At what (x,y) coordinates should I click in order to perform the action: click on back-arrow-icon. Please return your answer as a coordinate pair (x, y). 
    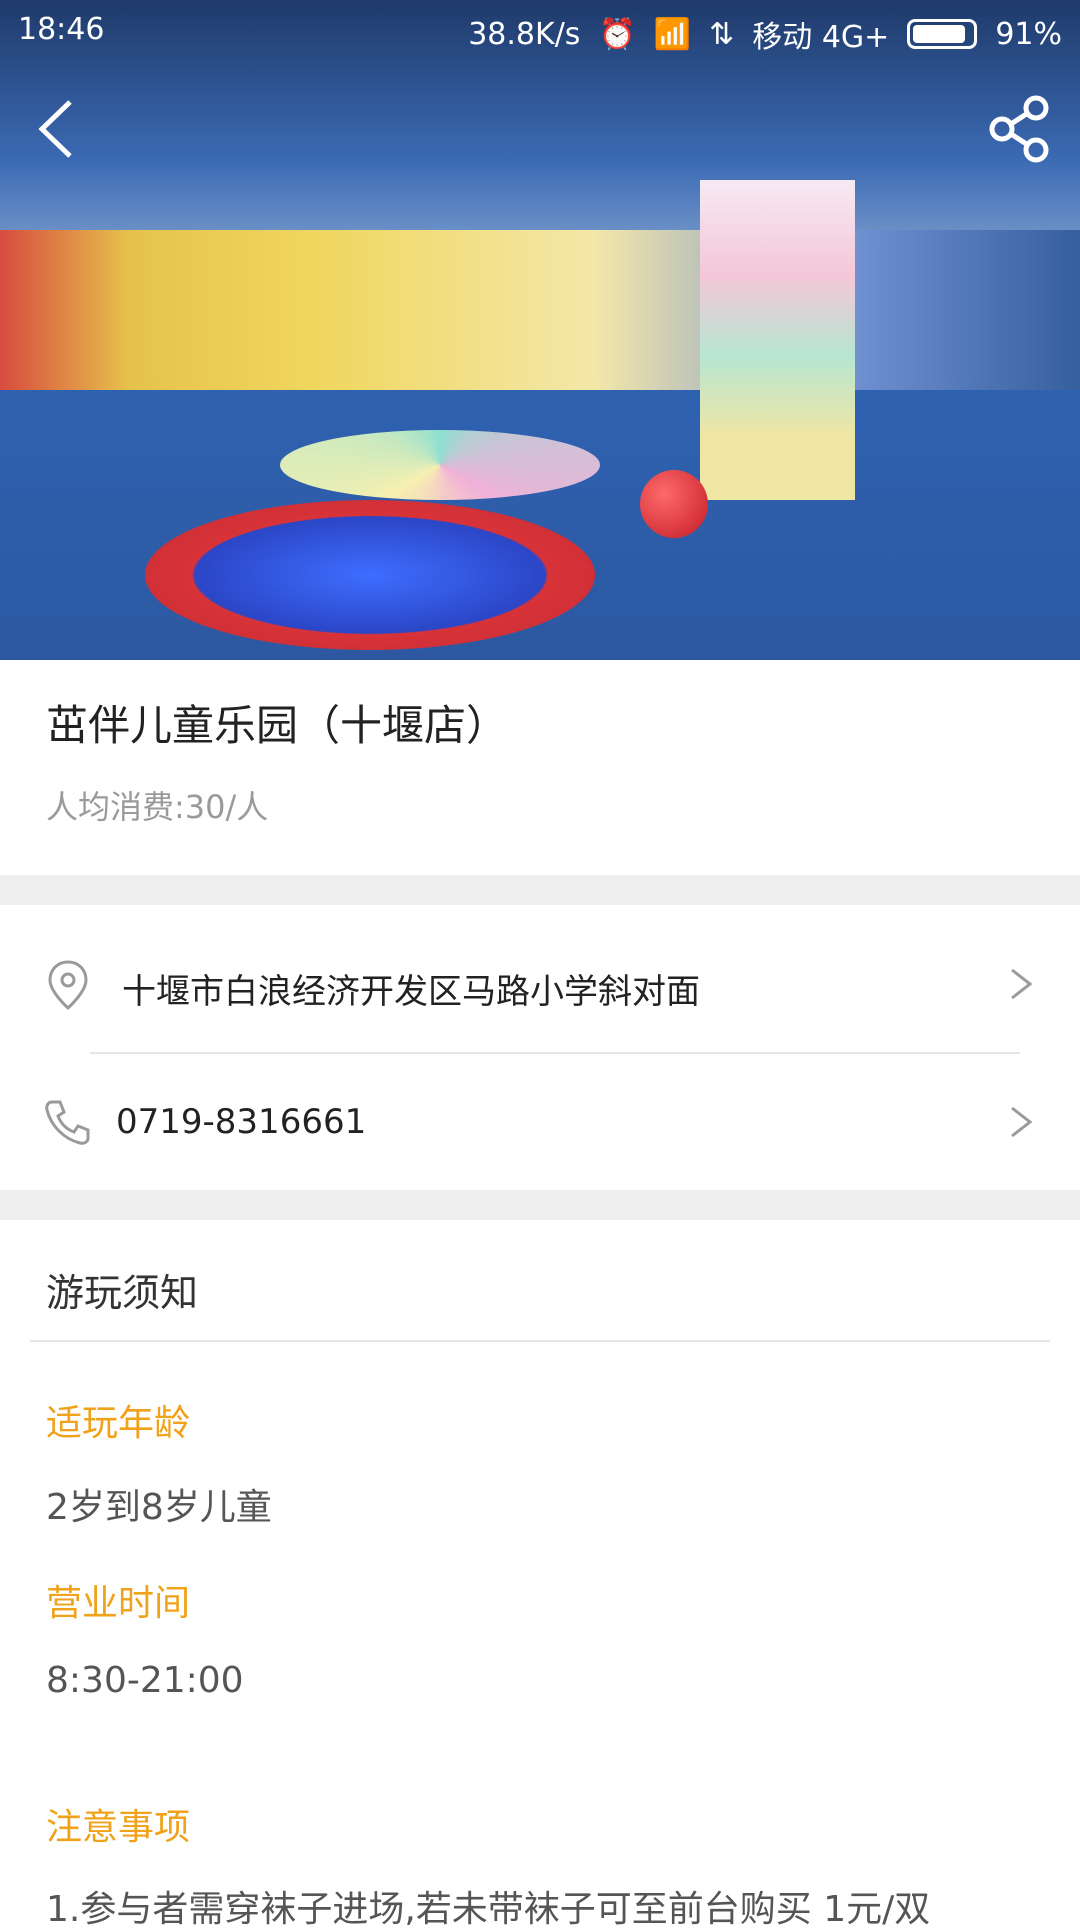
    Looking at the image, I should click on (55, 129).